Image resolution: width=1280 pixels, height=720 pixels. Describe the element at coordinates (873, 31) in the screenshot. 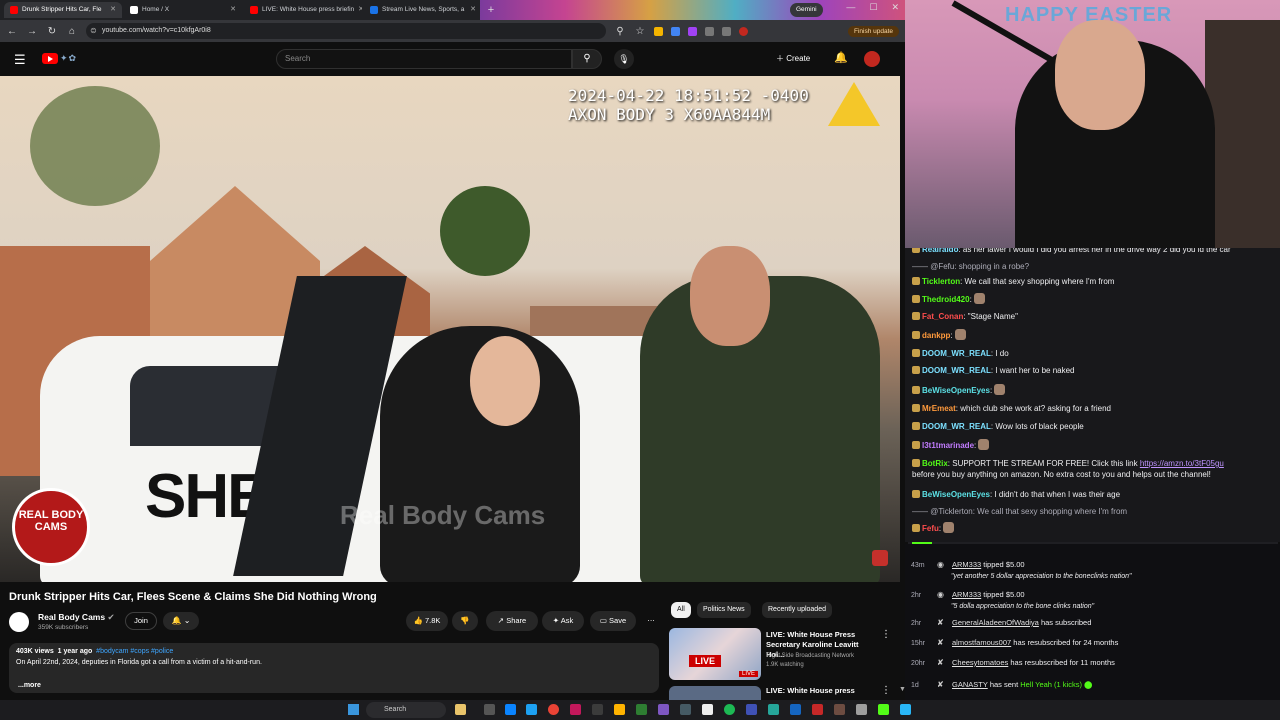

I see `finish-update-button: Finish update` at that location.